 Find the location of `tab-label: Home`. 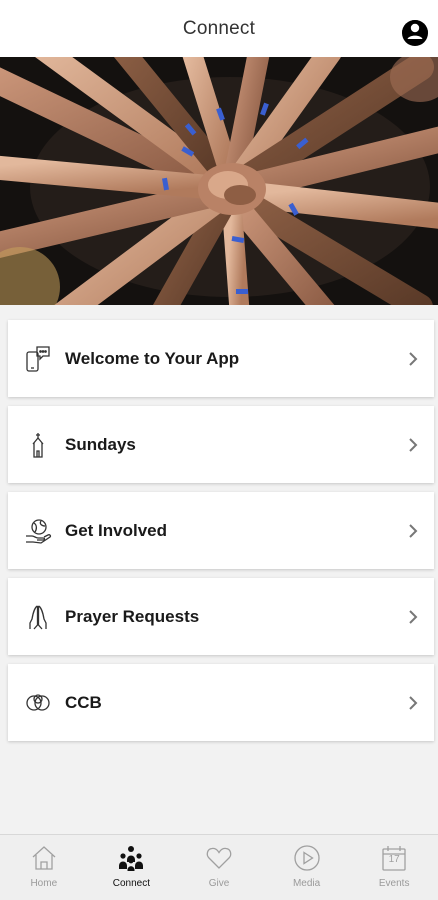

tab-label: Home is located at coordinates (44, 883).